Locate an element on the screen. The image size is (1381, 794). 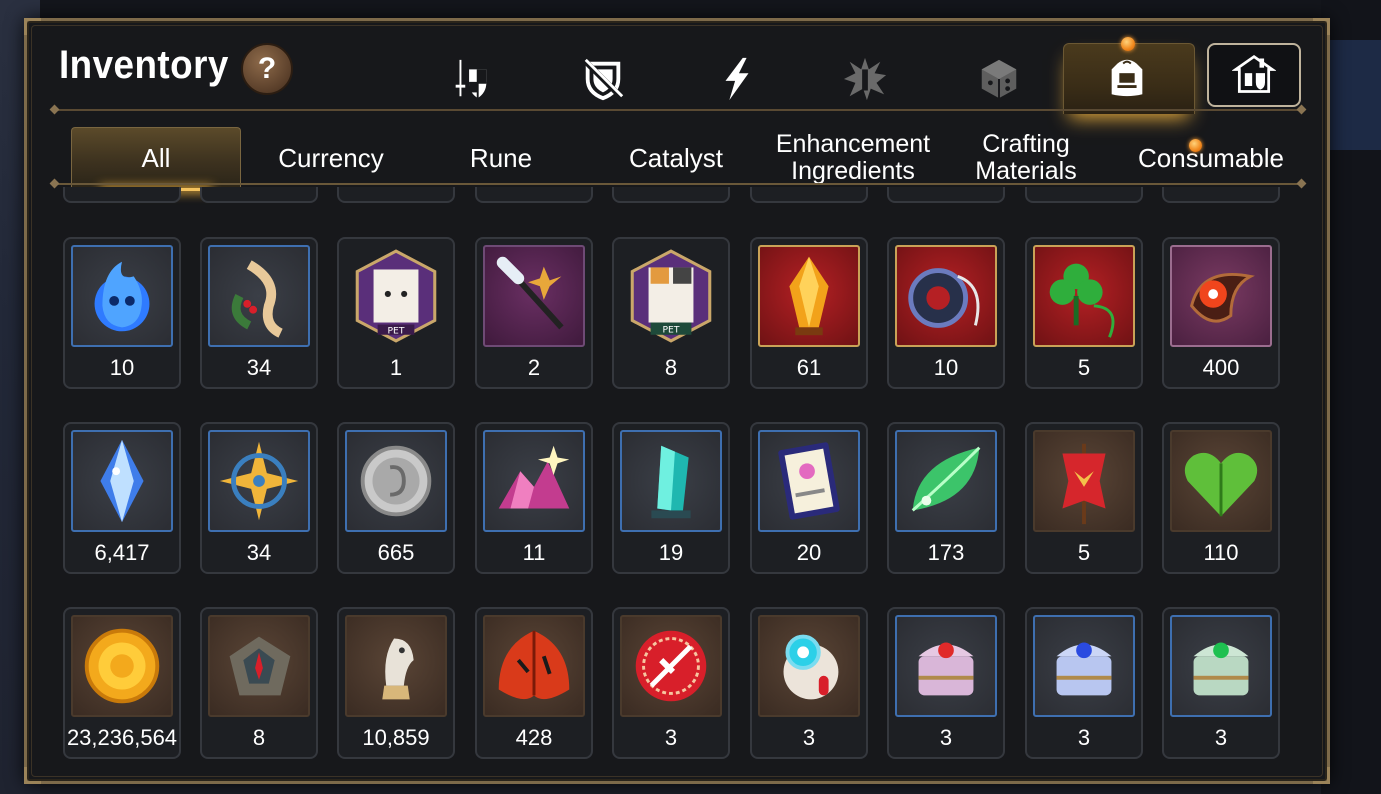
tab-currency: Currency is located at coordinates (331, 158).